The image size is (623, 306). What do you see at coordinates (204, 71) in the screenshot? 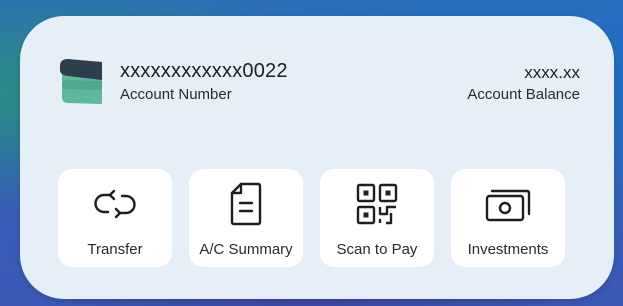
I see `account-number: xxxxxxxxxxxx0022` at bounding box center [204, 71].